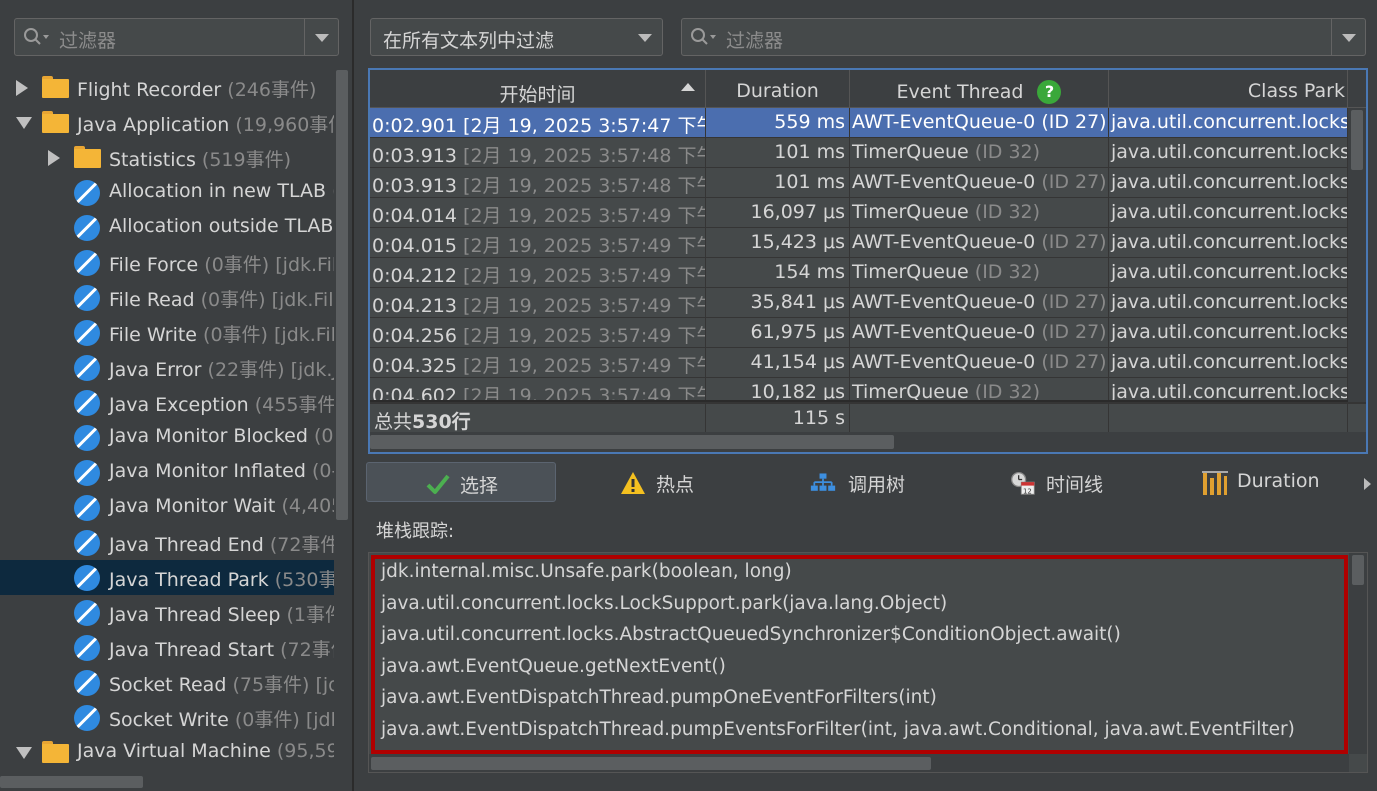 This screenshot has height=791, width=1377. What do you see at coordinates (167, 367) in the screenshot?
I see `tree-item: Java Error (22事件) [jdk.Ja` at bounding box center [167, 367].